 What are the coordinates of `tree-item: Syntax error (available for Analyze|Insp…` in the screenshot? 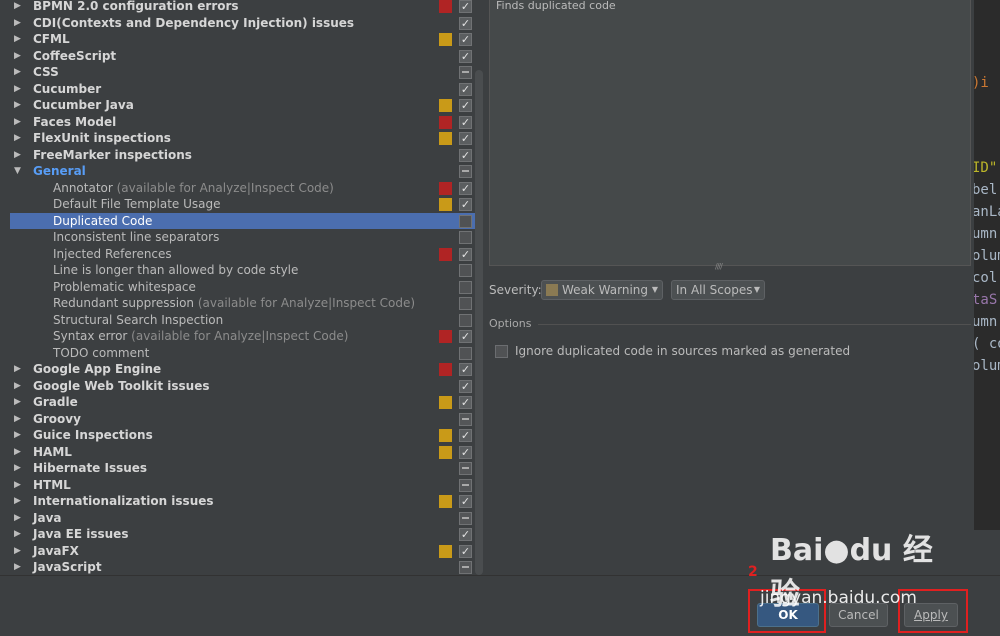 It's located at (242, 336).